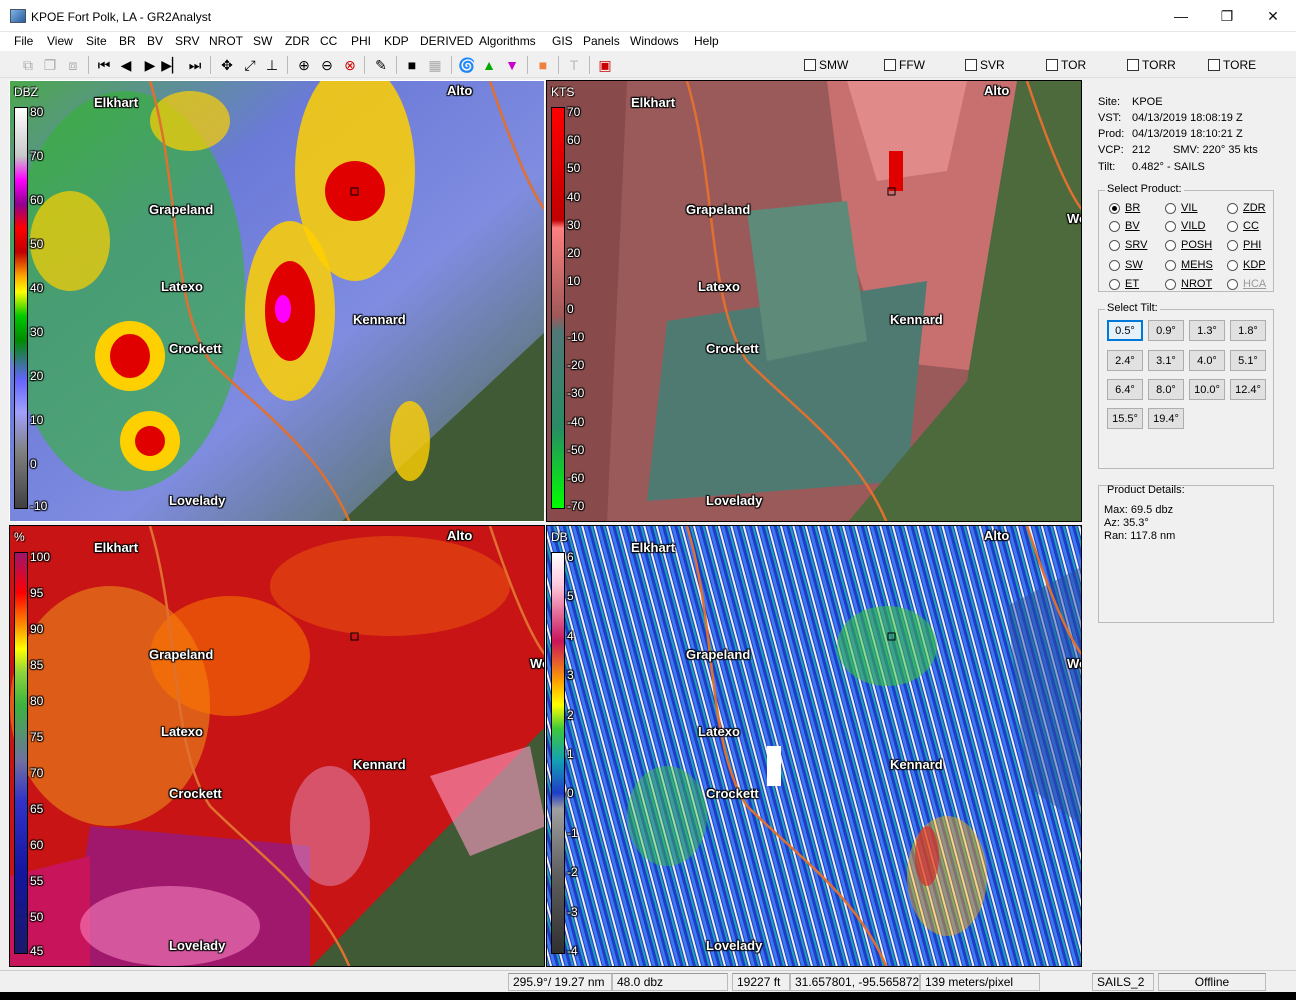 Image resolution: width=1296 pixels, height=1000 pixels. Describe the element at coordinates (396, 41) in the screenshot. I see `menu-kdp: KDP` at that location.